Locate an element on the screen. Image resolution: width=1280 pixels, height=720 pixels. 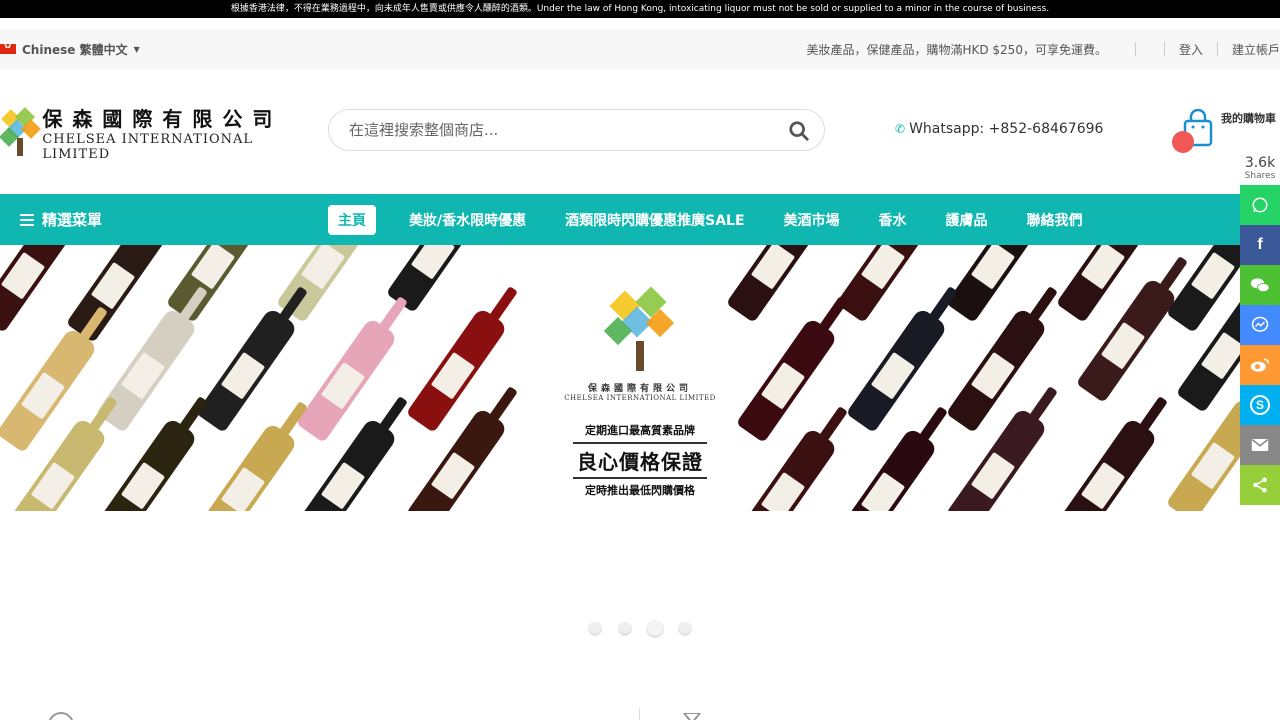
more-share-button is located at coordinates (1260, 485).